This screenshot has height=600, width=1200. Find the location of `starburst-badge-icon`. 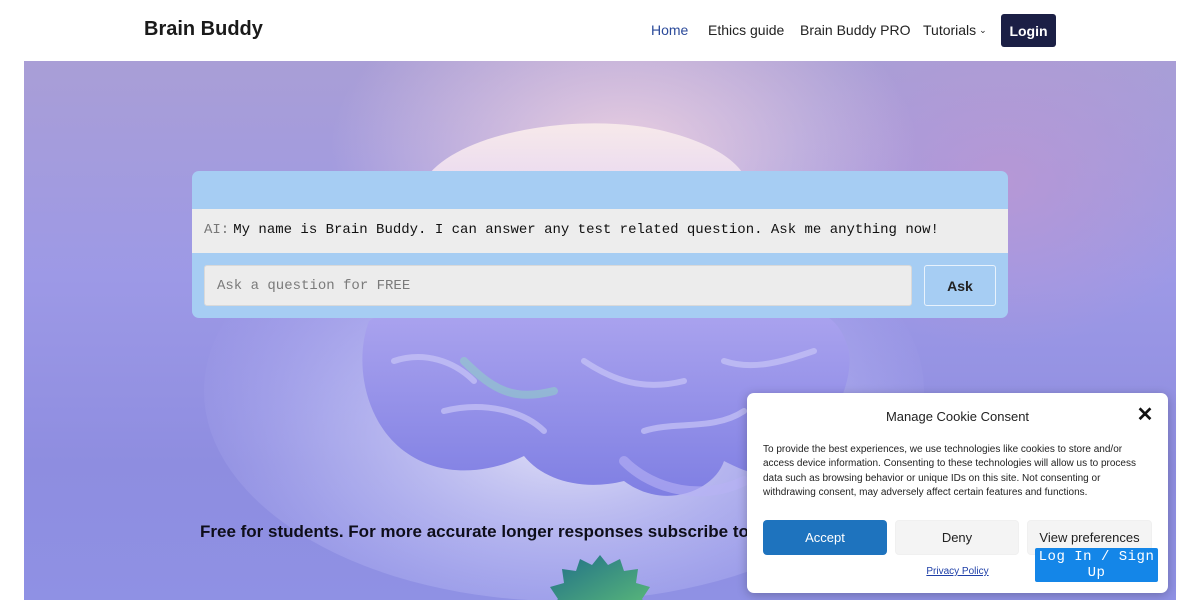

starburst-badge-icon is located at coordinates (600, 577).